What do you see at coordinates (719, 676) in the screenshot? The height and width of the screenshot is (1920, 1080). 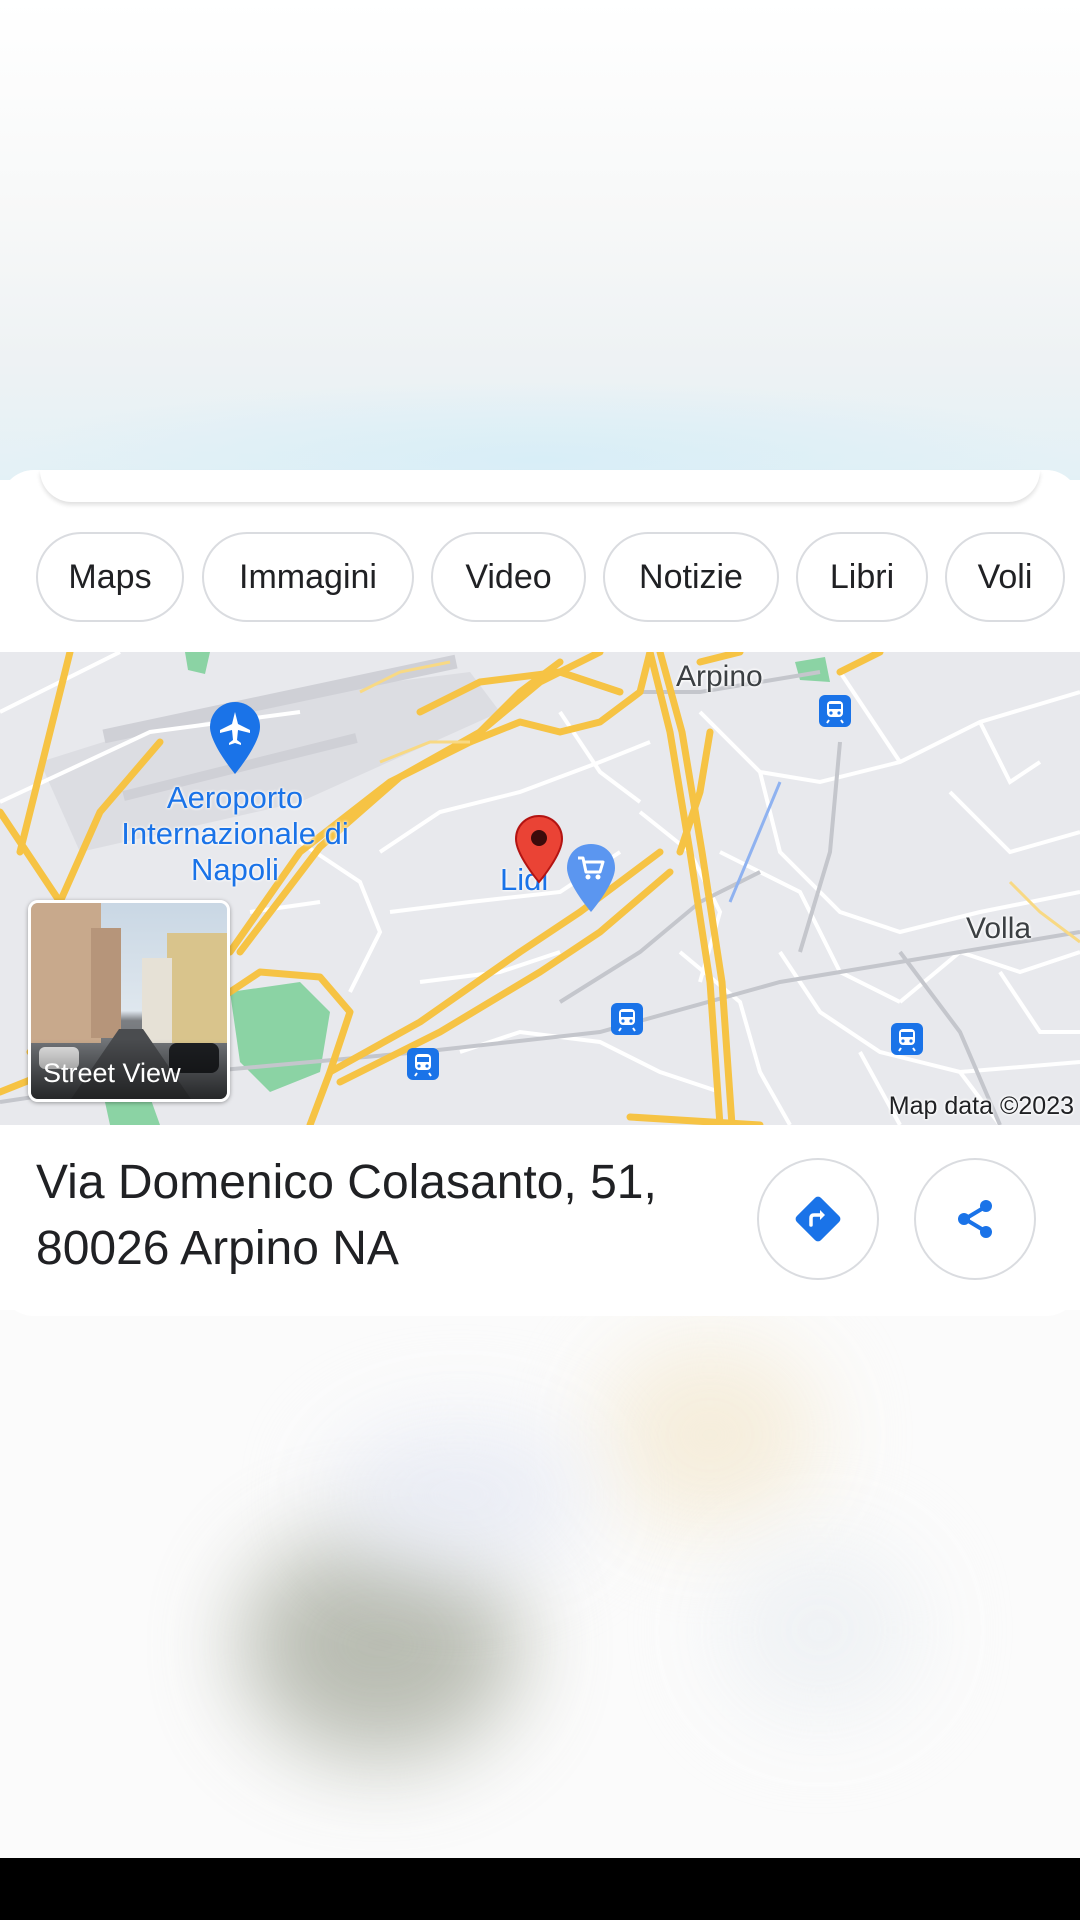 I see `arpino-label: Arpino` at bounding box center [719, 676].